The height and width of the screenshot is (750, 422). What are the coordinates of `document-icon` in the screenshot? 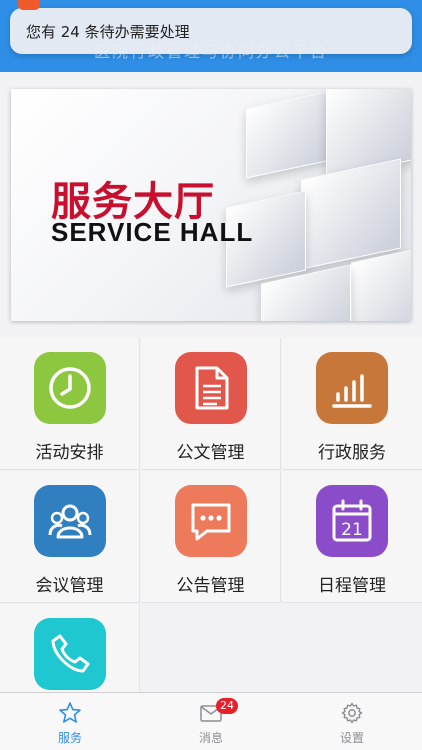 It's located at (211, 388).